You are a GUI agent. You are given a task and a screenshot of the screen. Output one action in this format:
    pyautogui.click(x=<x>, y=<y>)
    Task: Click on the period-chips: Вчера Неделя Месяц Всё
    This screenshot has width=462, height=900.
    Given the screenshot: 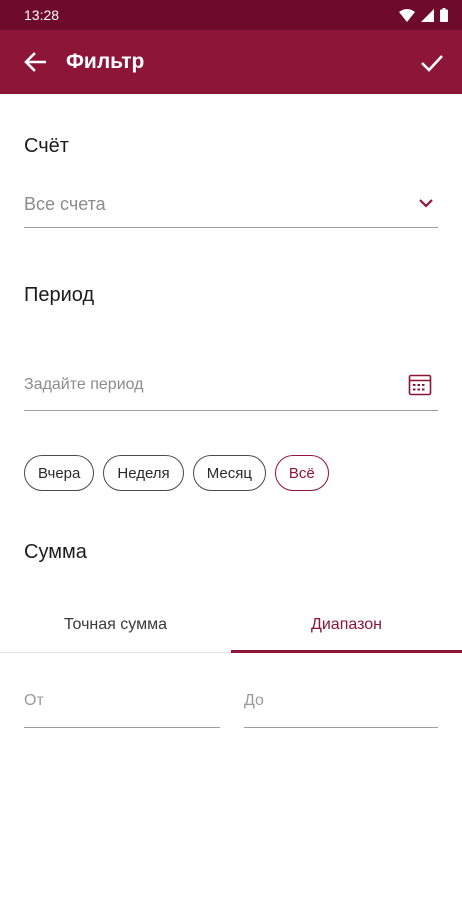 What is the action you would take?
    pyautogui.click(x=176, y=473)
    